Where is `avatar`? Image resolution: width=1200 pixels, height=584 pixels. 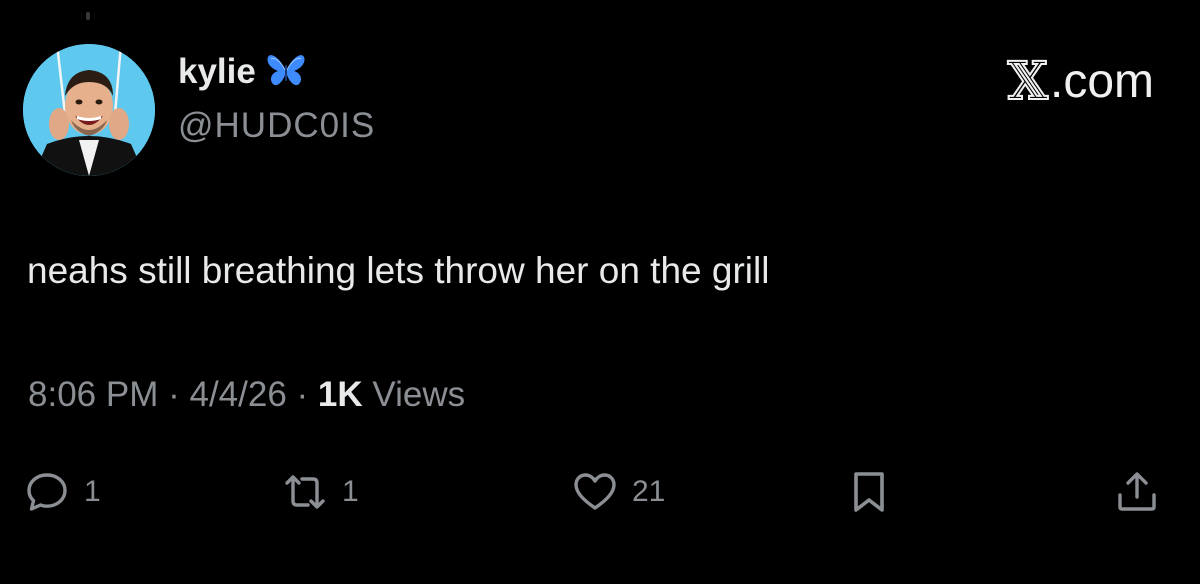
avatar is located at coordinates (89, 110).